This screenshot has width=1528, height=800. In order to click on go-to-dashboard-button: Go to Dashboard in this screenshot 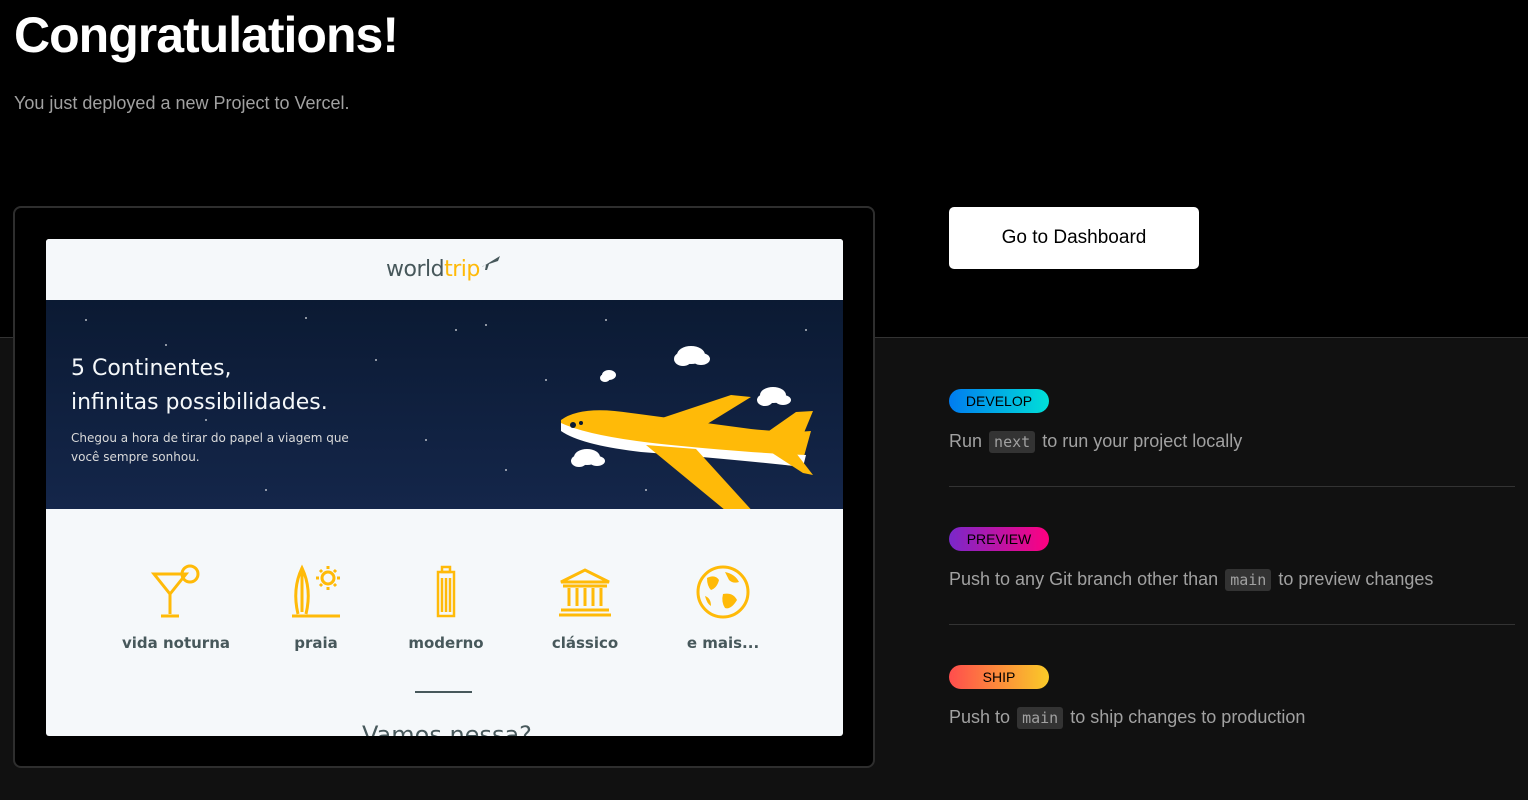, I will do `click(1074, 238)`.